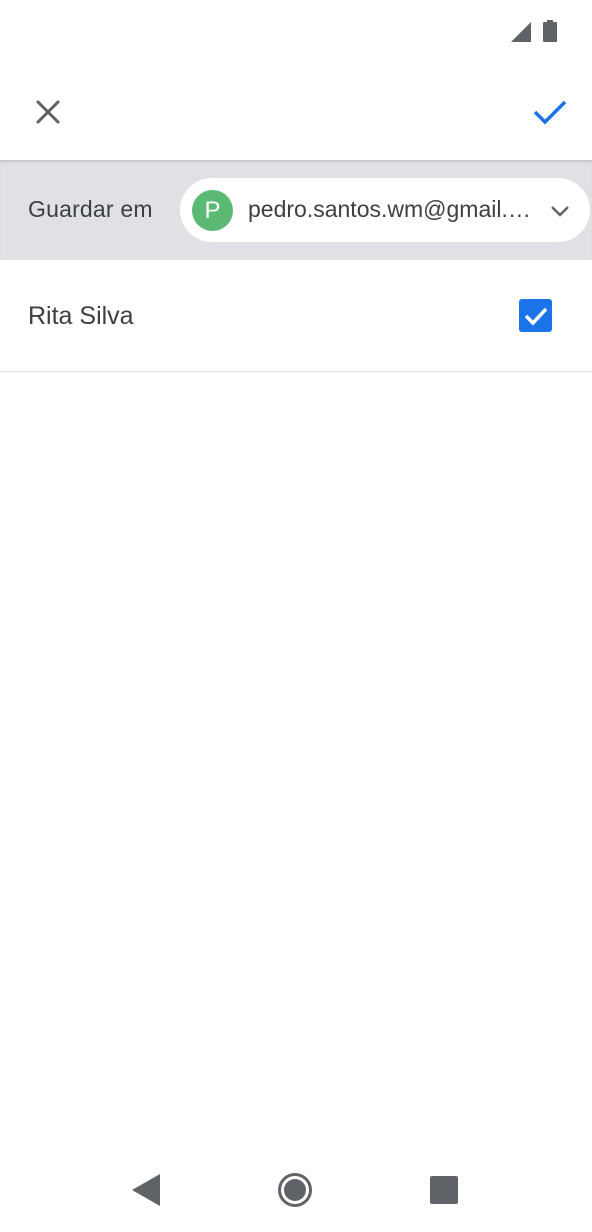 The image size is (592, 1232). What do you see at coordinates (521, 32) in the screenshot?
I see `signal-icon` at bounding box center [521, 32].